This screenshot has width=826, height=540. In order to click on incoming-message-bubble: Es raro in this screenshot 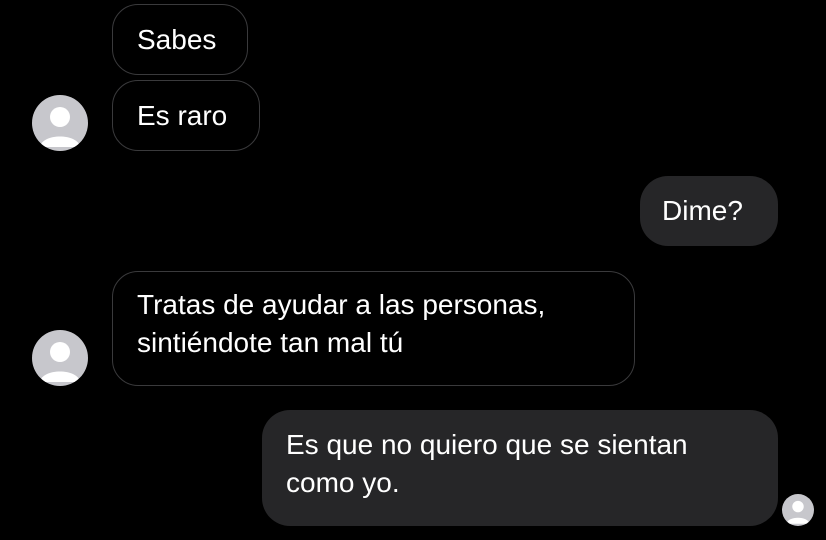, I will do `click(186, 115)`.